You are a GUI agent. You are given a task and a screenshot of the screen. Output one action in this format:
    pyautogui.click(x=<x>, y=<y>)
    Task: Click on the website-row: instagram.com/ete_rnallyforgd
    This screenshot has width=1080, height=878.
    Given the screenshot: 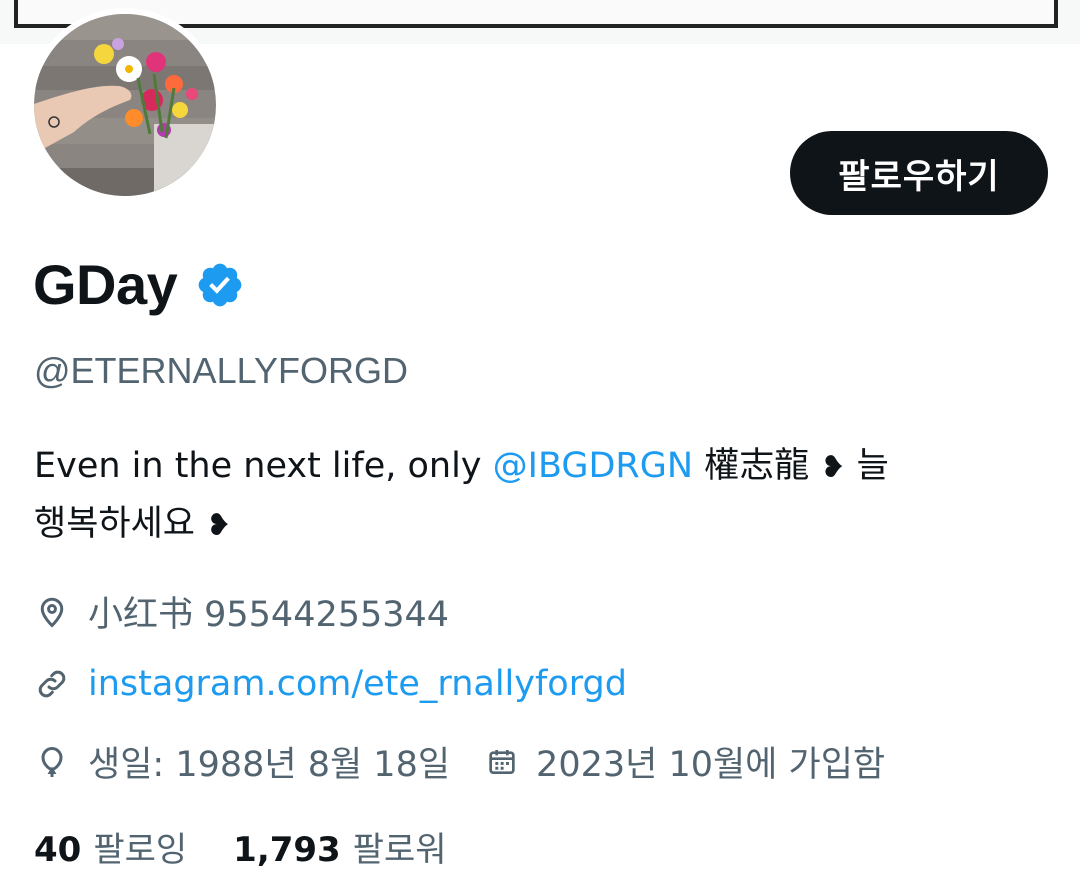 What is the action you would take?
    pyautogui.click(x=330, y=684)
    